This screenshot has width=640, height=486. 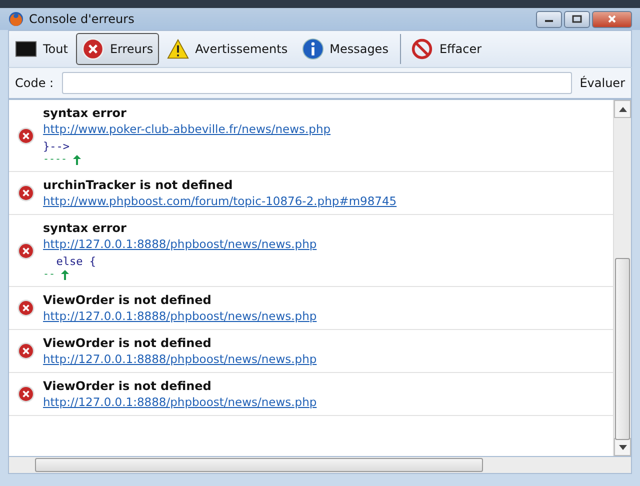 What do you see at coordinates (34, 83) in the screenshot?
I see `code-label: Code :` at bounding box center [34, 83].